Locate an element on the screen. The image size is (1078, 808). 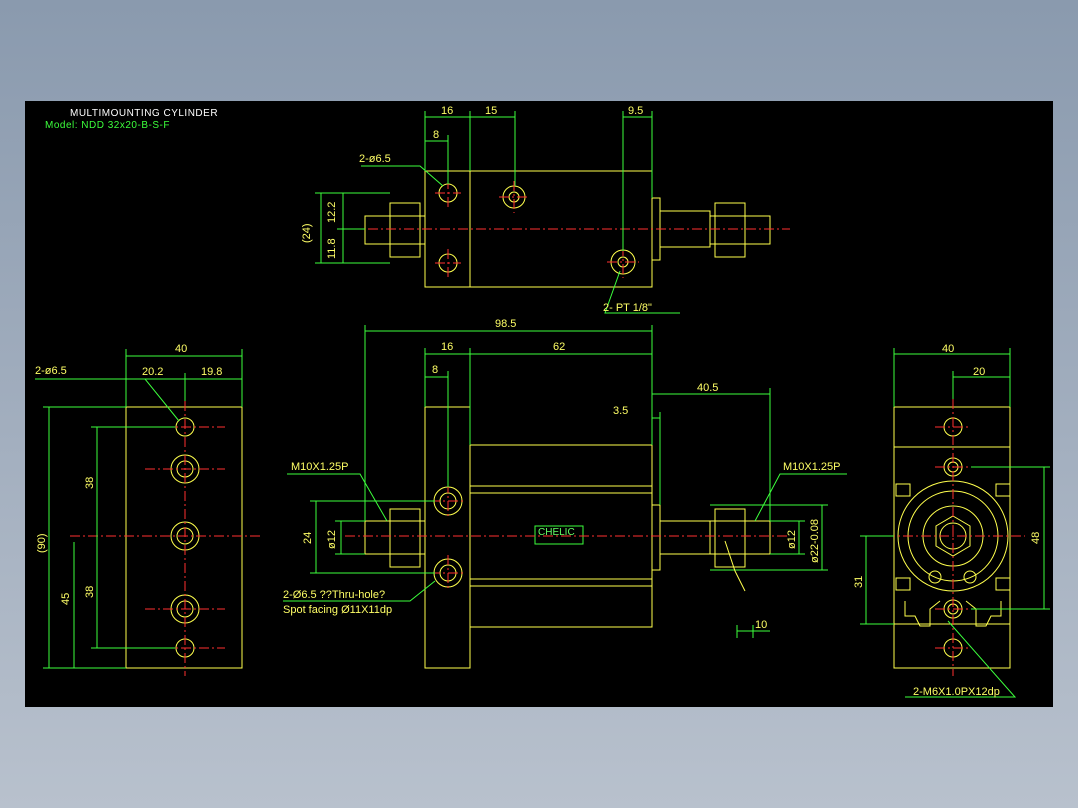
spot-facing-label: Spot facing Ø11X11dp is located at coordinates (337, 610).